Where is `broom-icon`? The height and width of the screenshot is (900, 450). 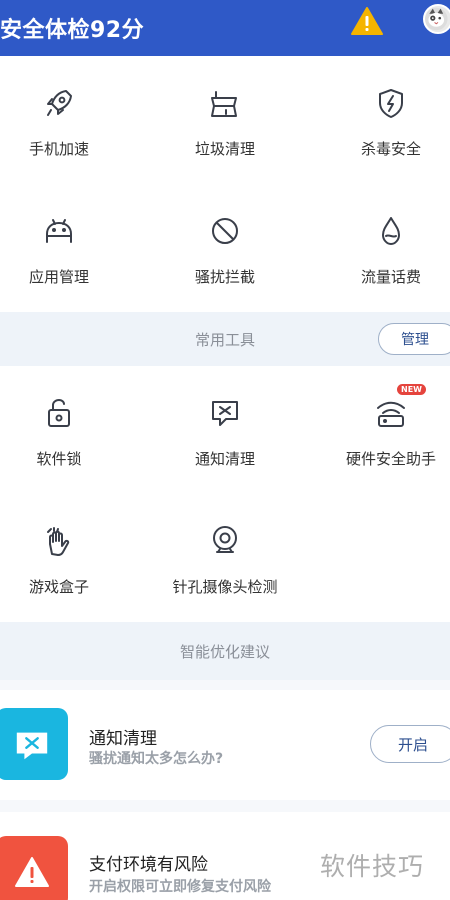
broom-icon is located at coordinates (225, 103).